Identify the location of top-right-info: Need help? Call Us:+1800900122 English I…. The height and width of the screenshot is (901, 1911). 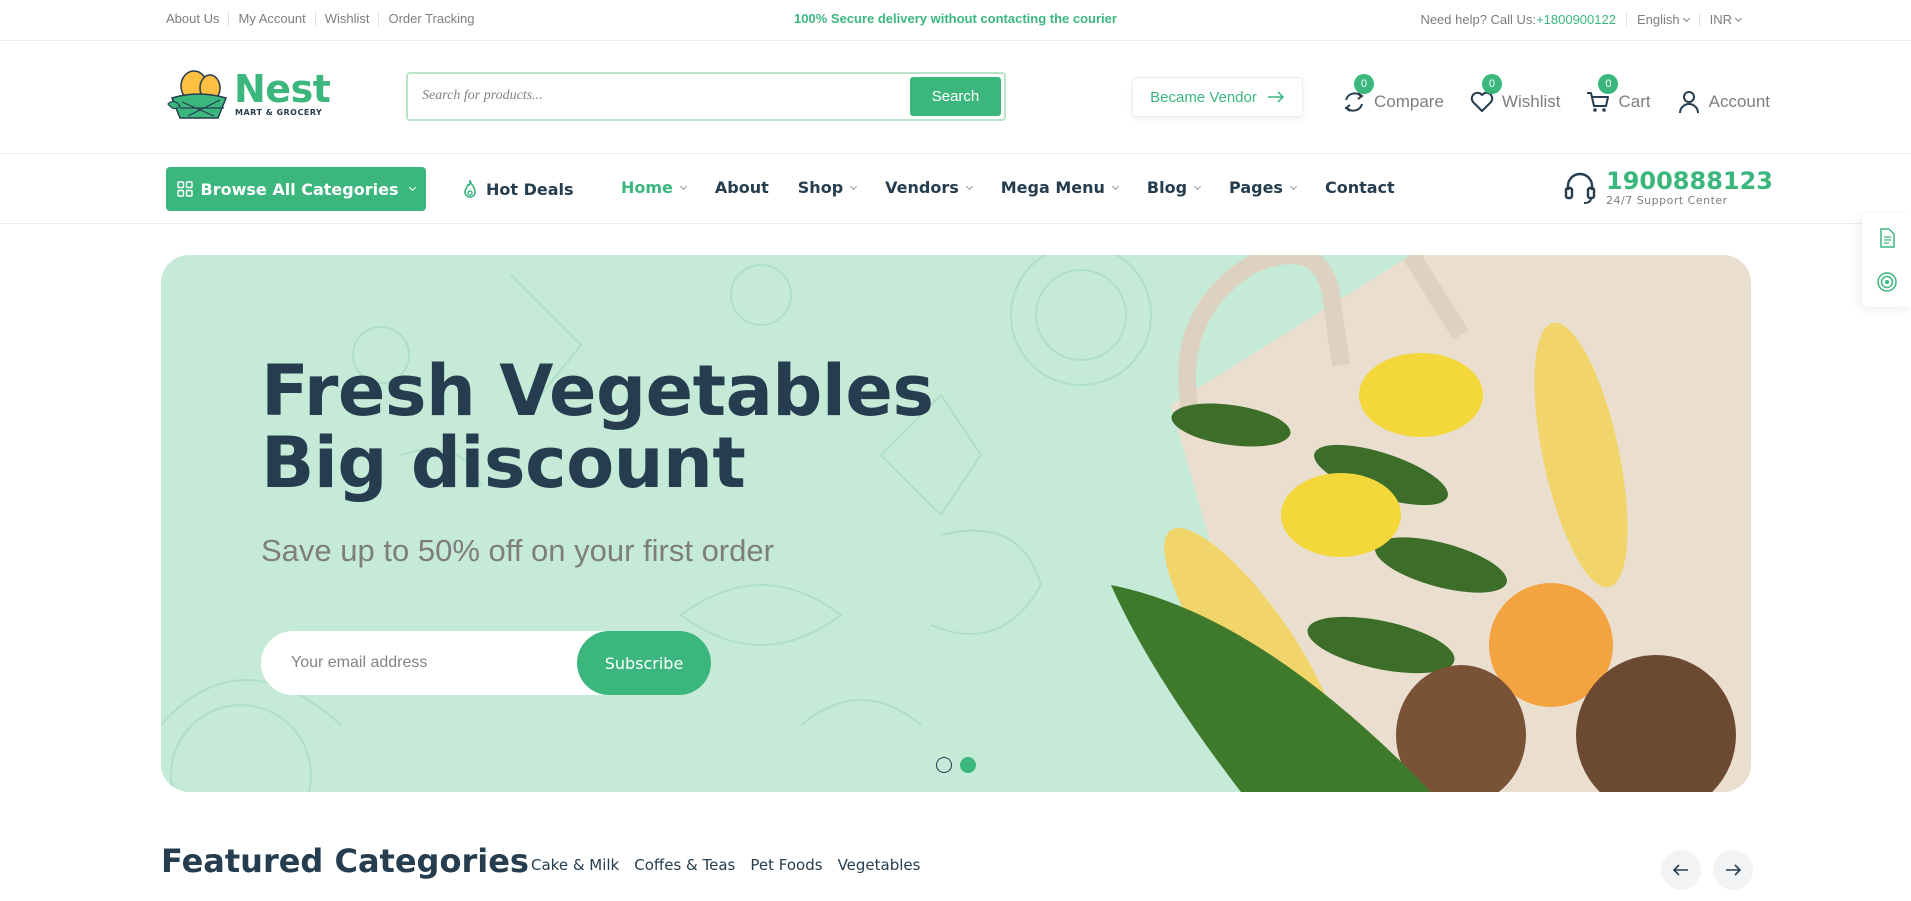
(1581, 19).